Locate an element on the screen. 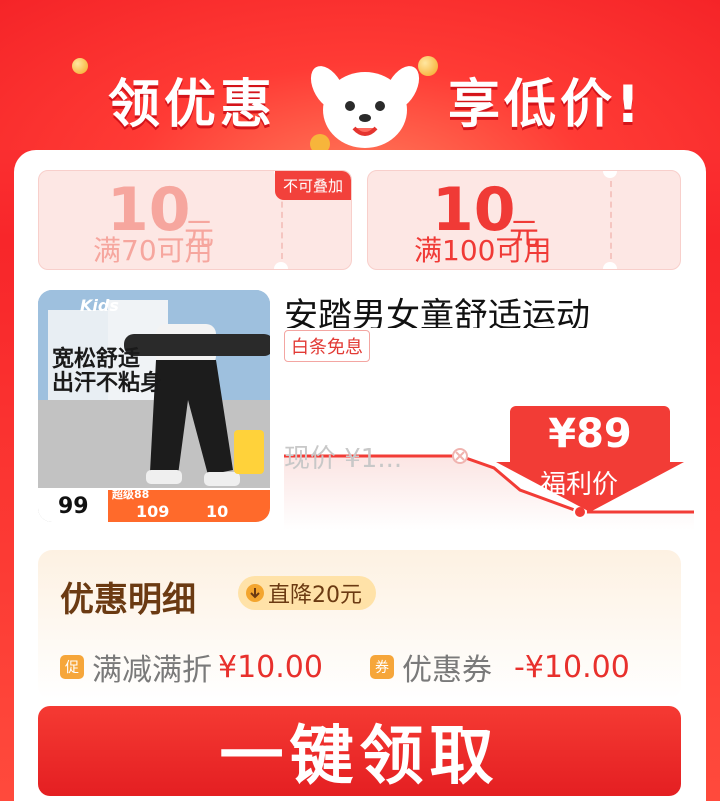  price-drop-chart: 现价 ¥1... ¥89 福利价 is located at coordinates (489, 465).